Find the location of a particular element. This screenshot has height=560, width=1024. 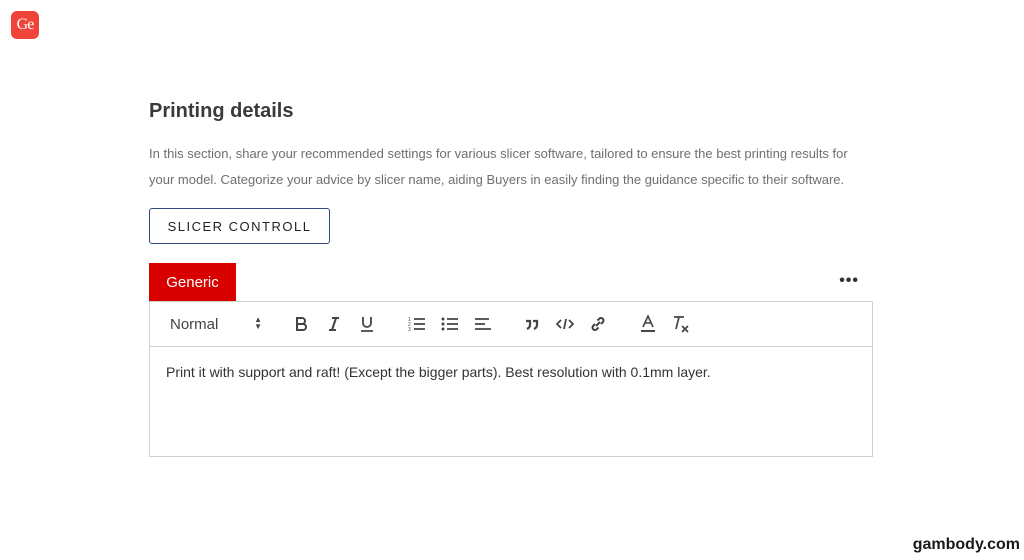

ordered-list-icon: 123 is located at coordinates (417, 324).